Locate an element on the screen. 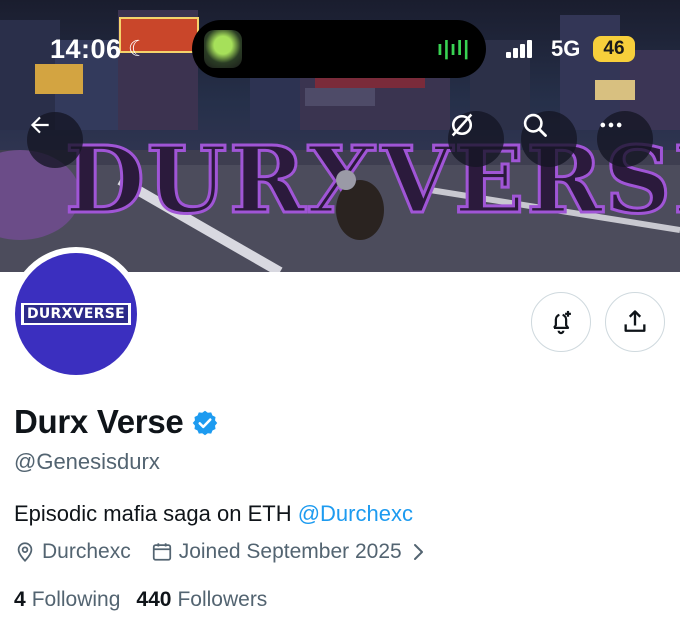 This screenshot has width=680, height=633. now-playing-artwork is located at coordinates (223, 49).